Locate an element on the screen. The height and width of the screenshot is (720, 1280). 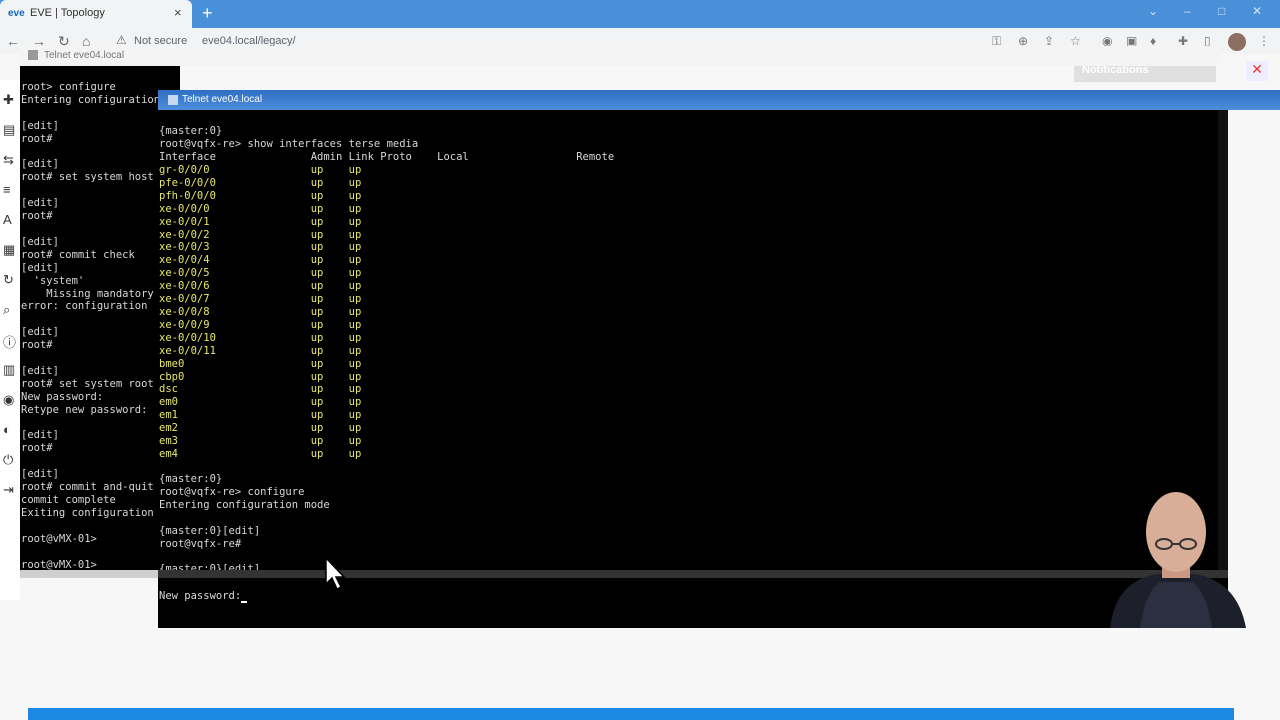
presenter-webcam-image is located at coordinates (1178, 560).